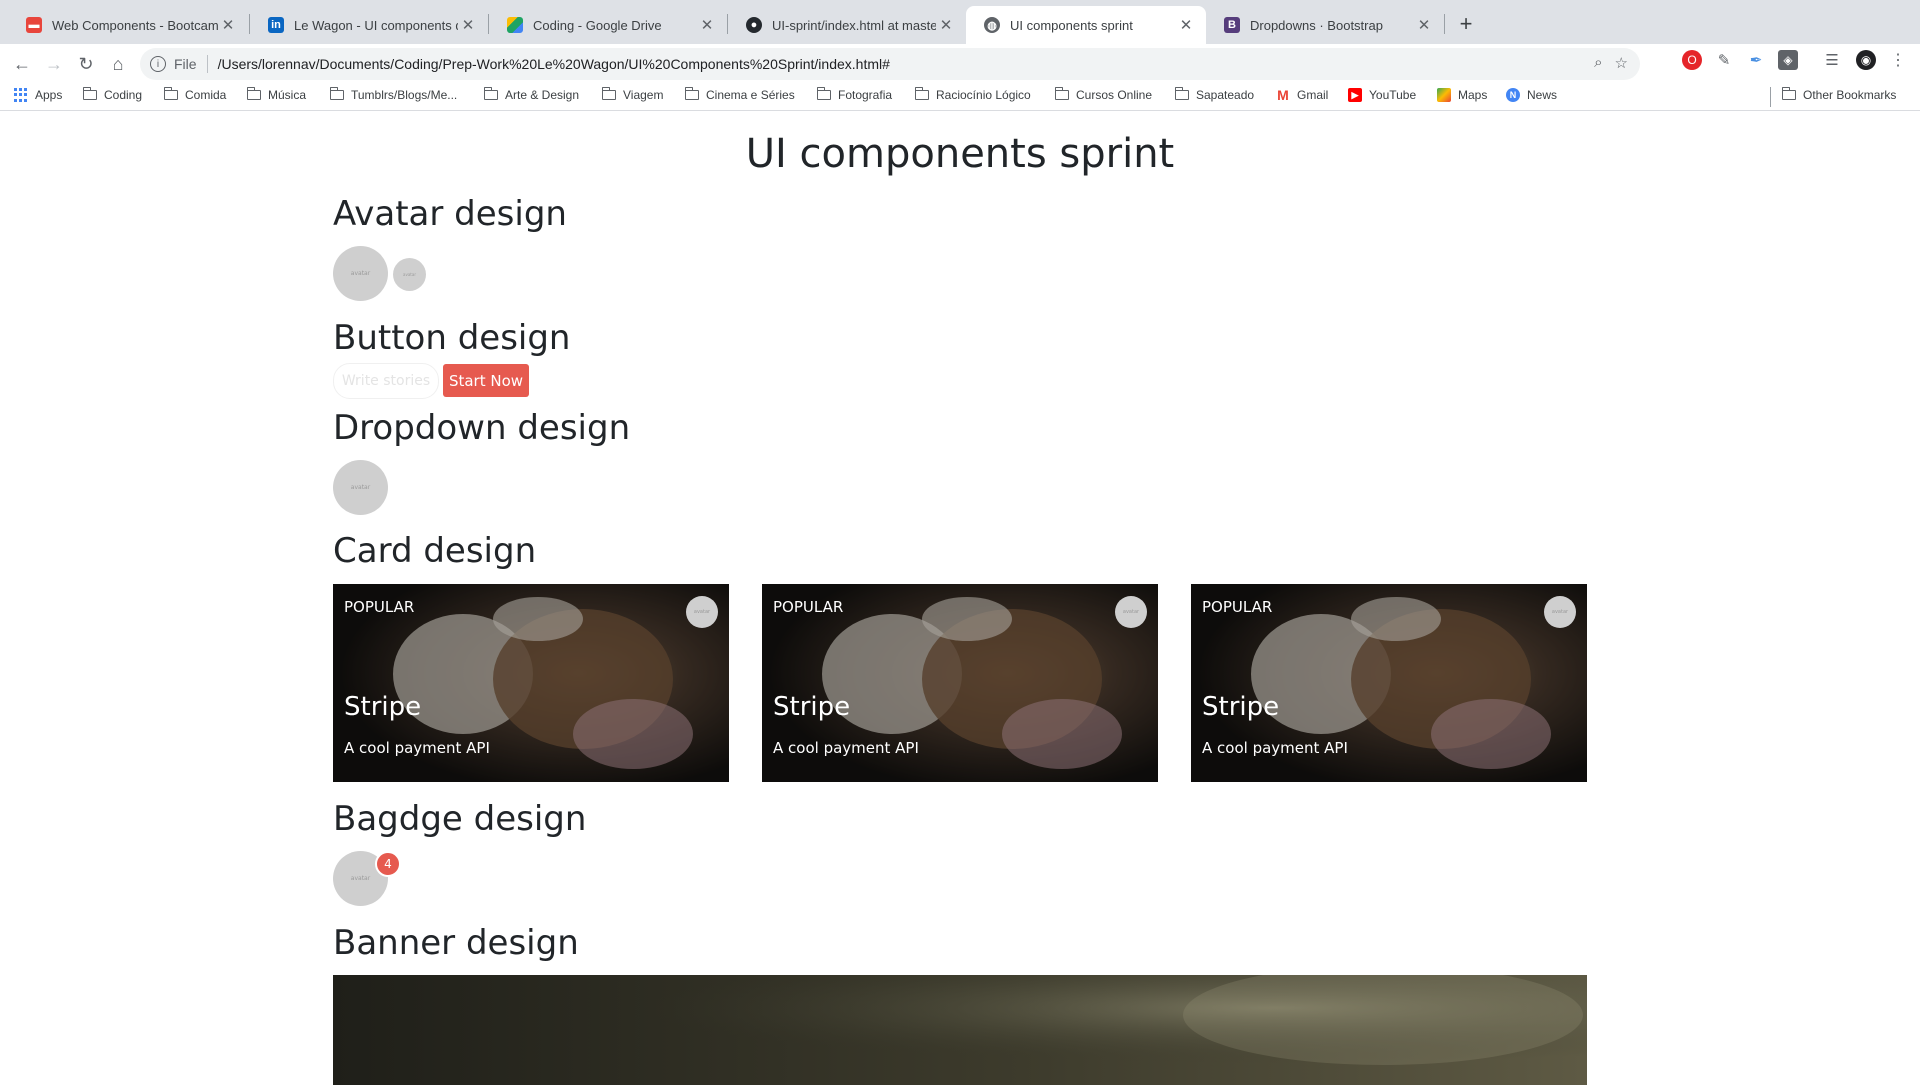 This screenshot has height=1085, width=1920. Describe the element at coordinates (1832, 60) in the screenshot. I see `media-controls-icon: ☰` at that location.